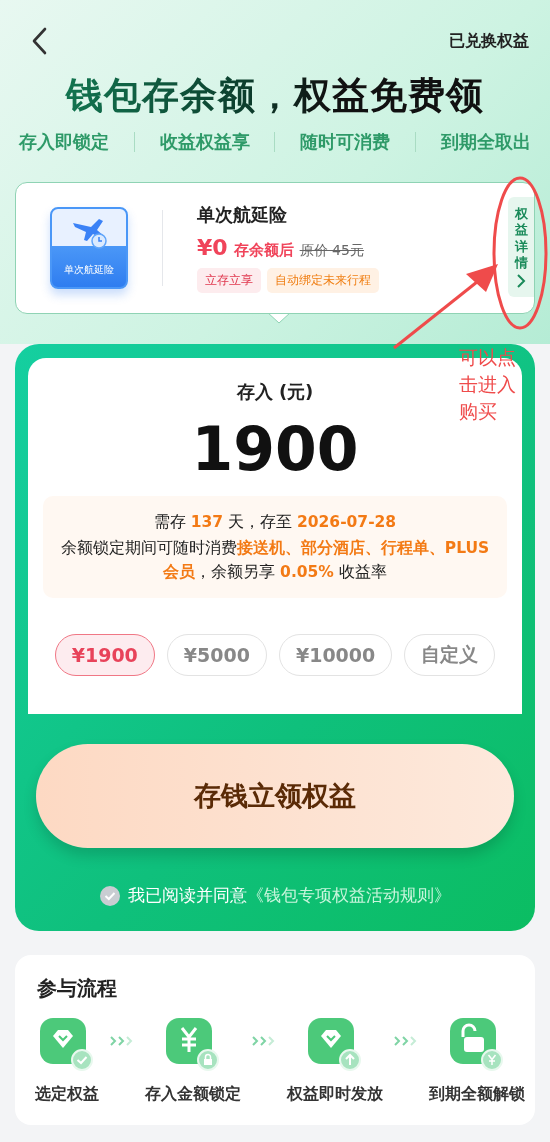  I want to click on feature-text: 存入即锁定, so click(64, 142).